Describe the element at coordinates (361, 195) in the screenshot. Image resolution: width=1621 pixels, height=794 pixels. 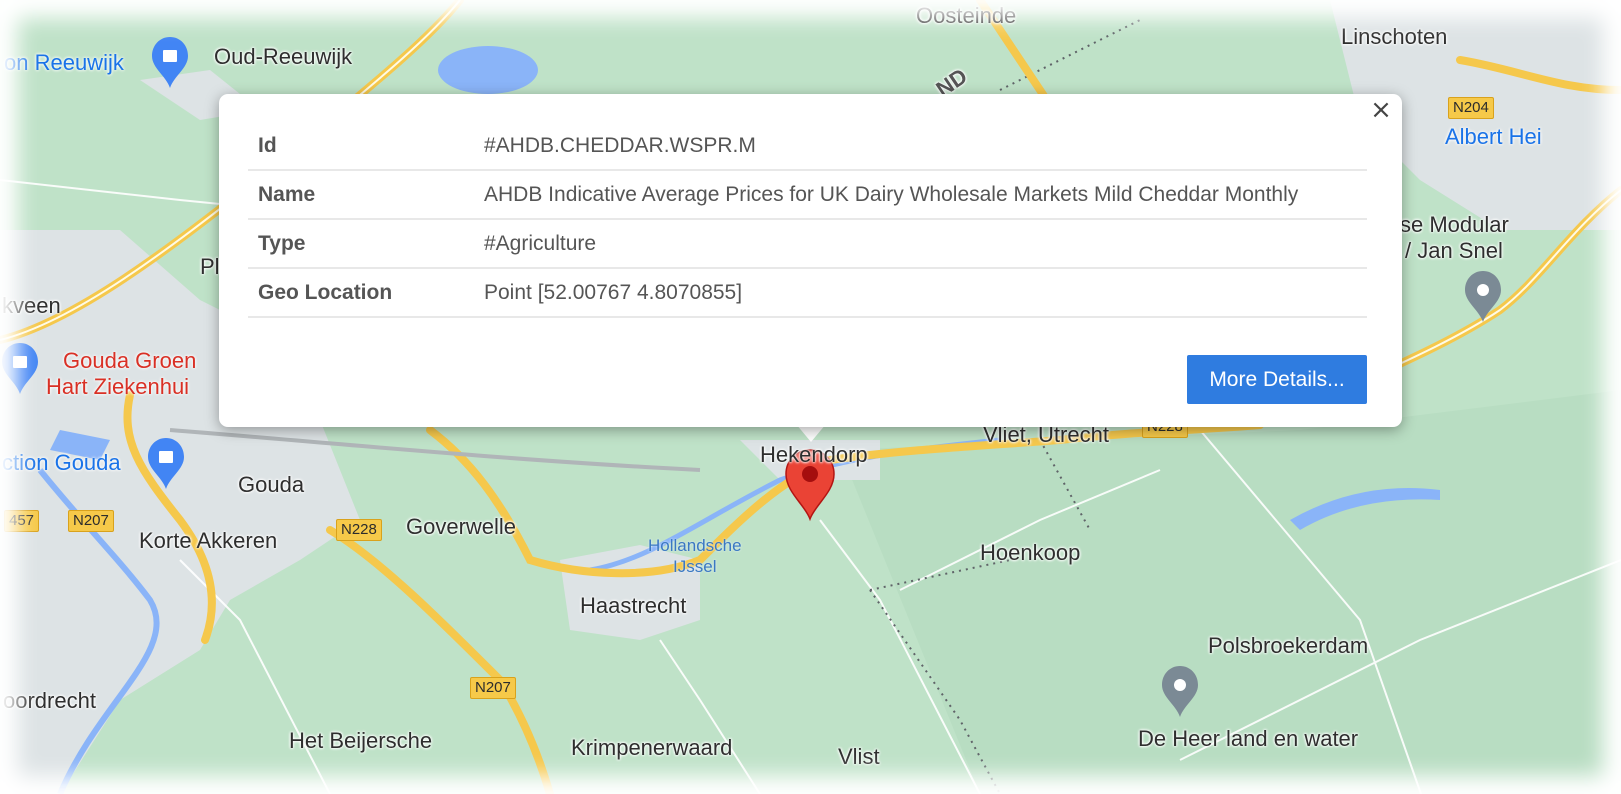
I see `row-key: Name` at that location.